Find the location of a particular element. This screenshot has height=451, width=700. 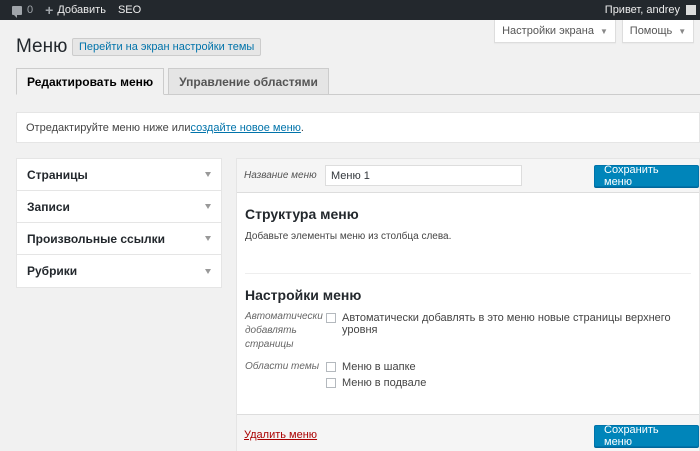

comments-menu: 0 is located at coordinates (22, 10).